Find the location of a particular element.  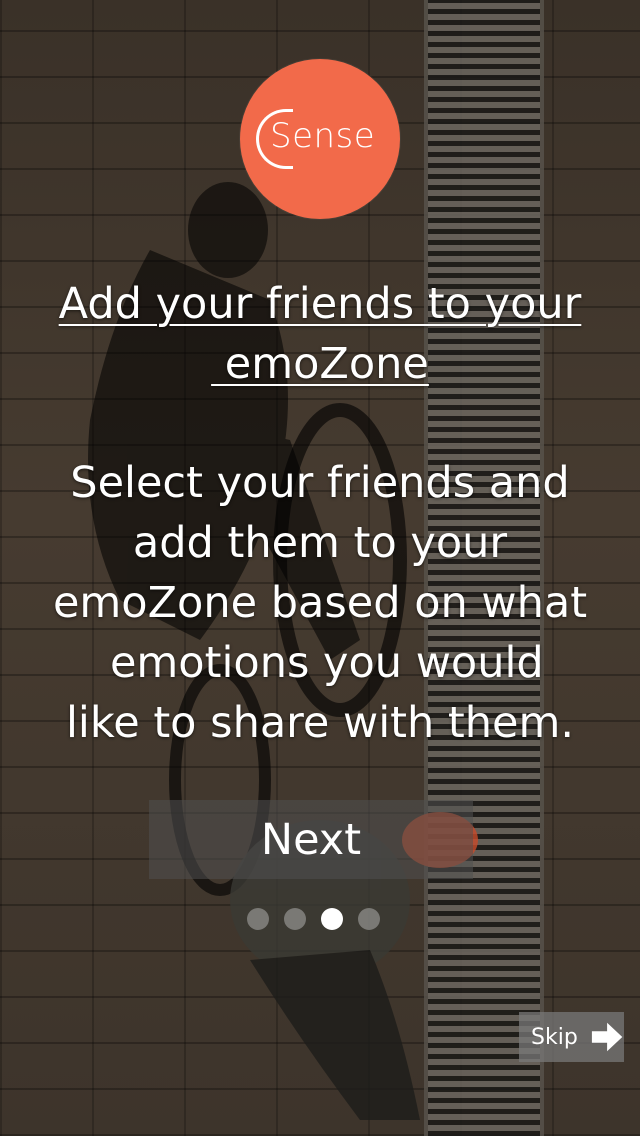

page-indicator is located at coordinates (317, 920).